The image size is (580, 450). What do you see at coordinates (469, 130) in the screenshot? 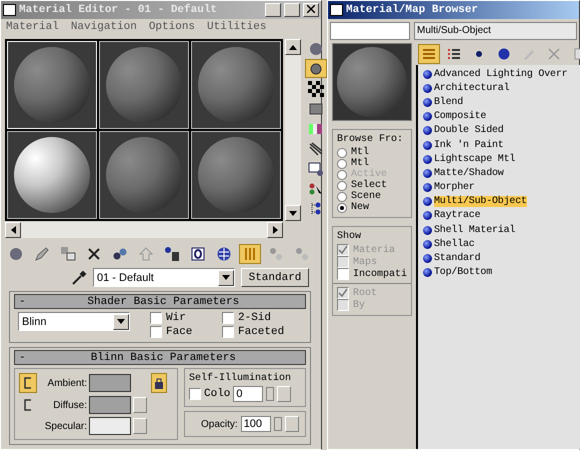
I see `list-item: Double Sided` at bounding box center [469, 130].